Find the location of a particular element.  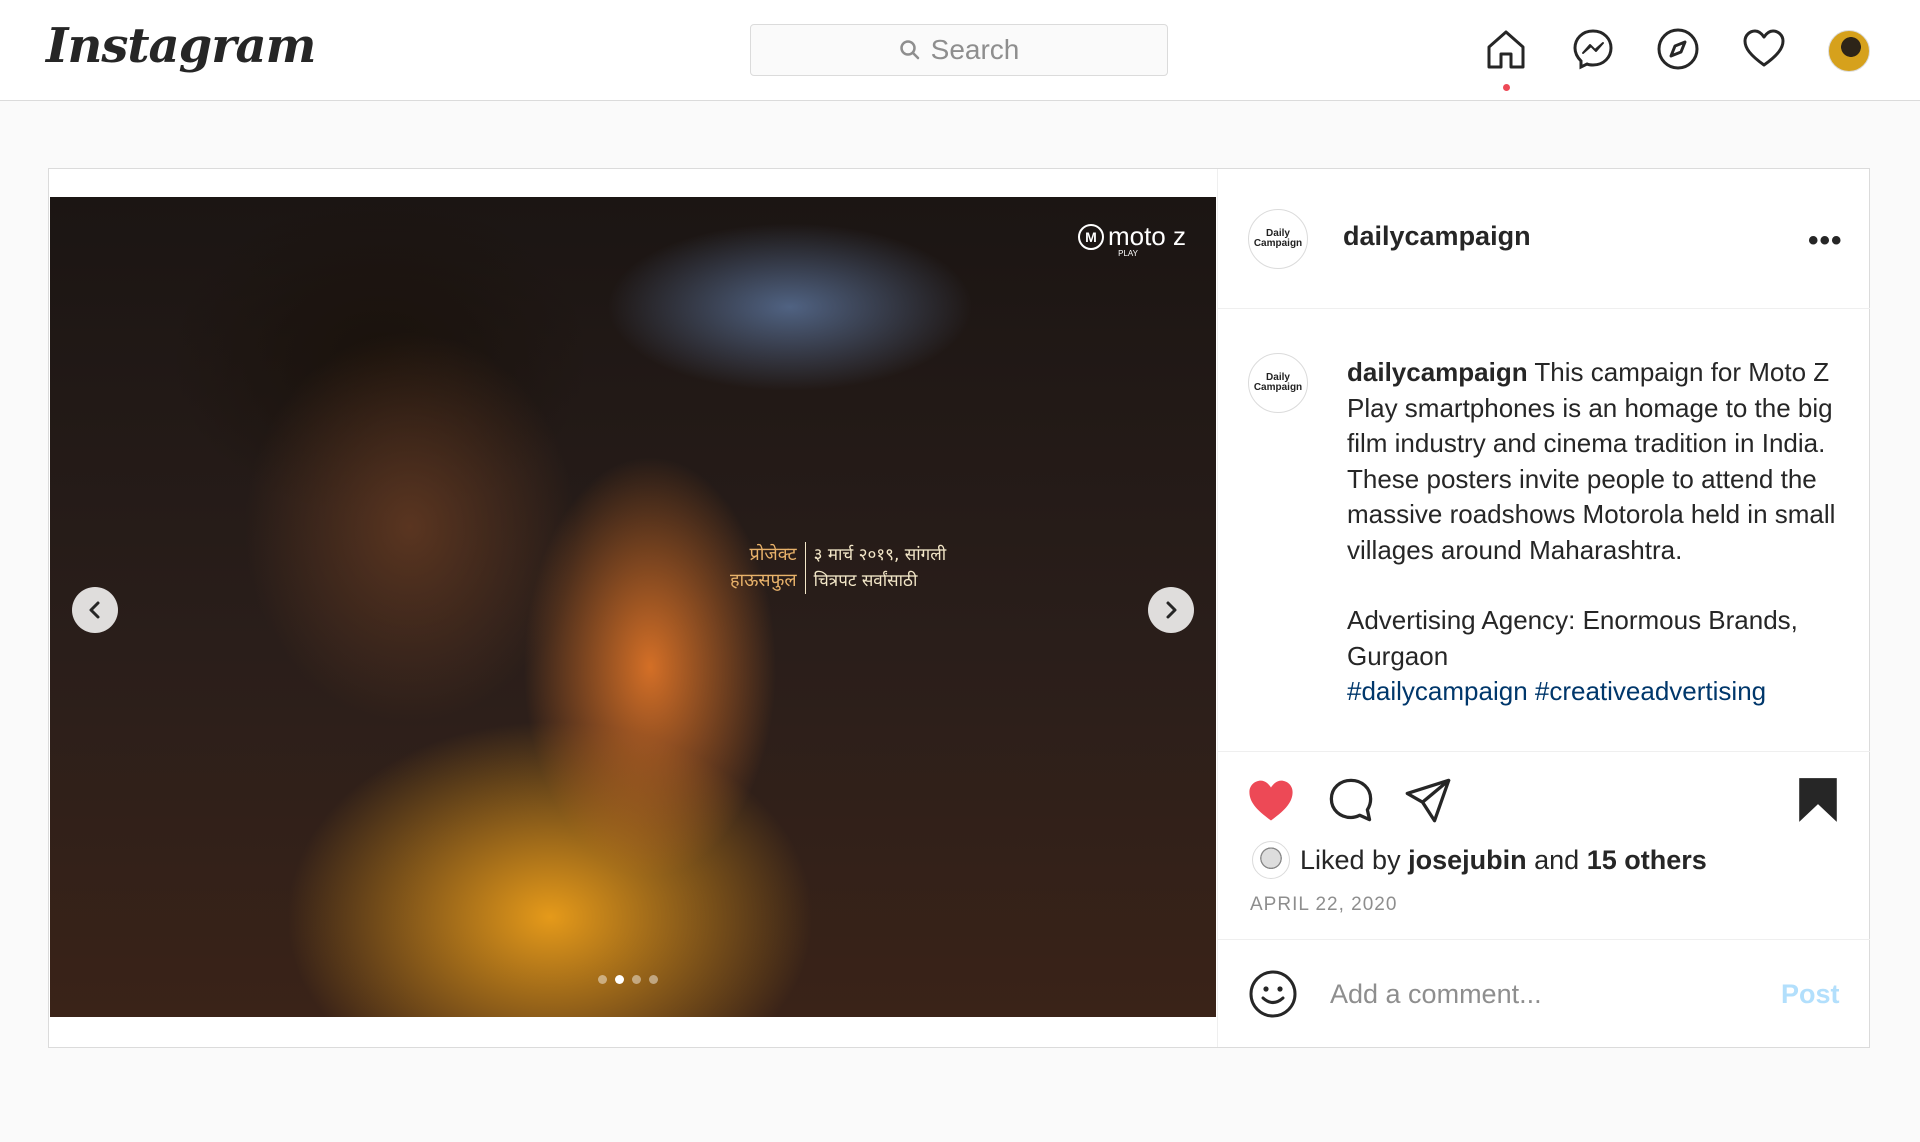

caption-hashtags: #dailycampaign #creativeadvertising is located at coordinates (1597, 692).